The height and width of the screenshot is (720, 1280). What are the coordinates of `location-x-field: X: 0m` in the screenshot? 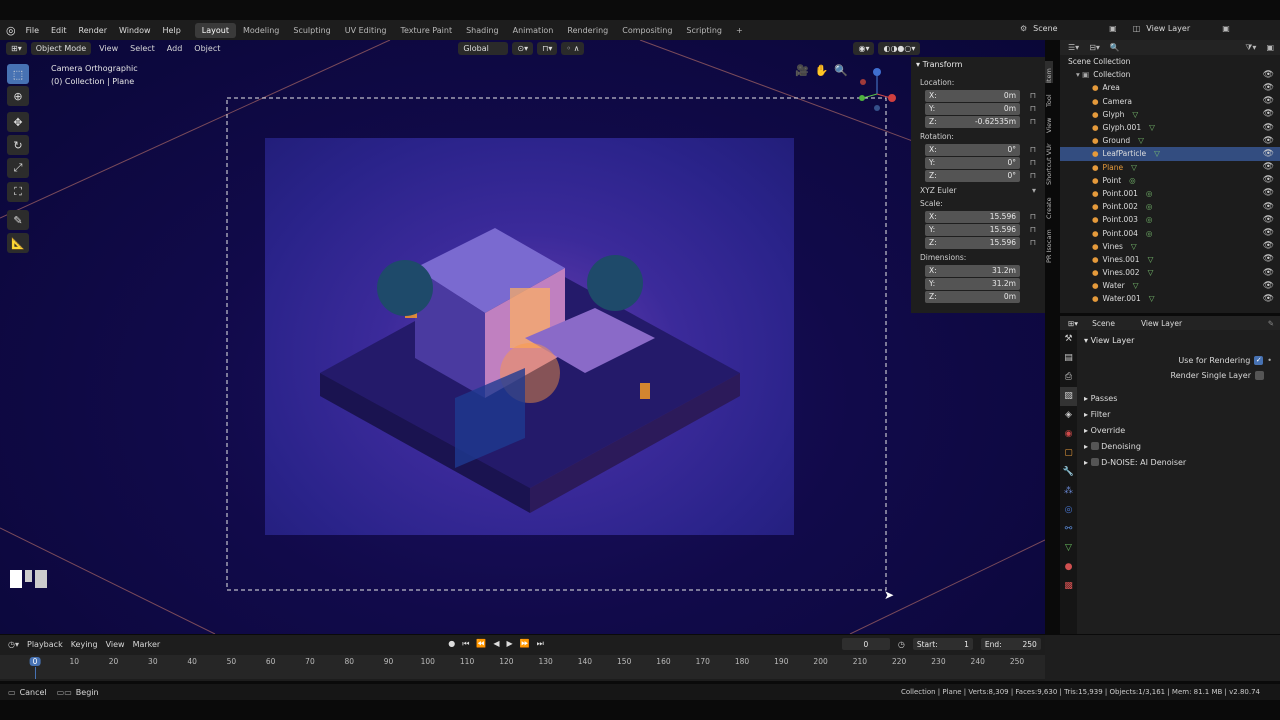 It's located at (972, 95).